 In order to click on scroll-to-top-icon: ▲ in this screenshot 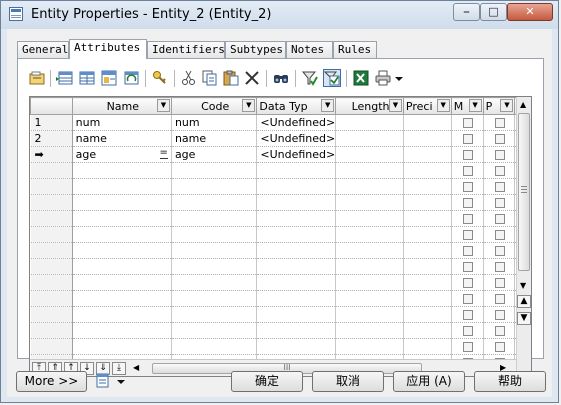, I will do `click(524, 301)`.